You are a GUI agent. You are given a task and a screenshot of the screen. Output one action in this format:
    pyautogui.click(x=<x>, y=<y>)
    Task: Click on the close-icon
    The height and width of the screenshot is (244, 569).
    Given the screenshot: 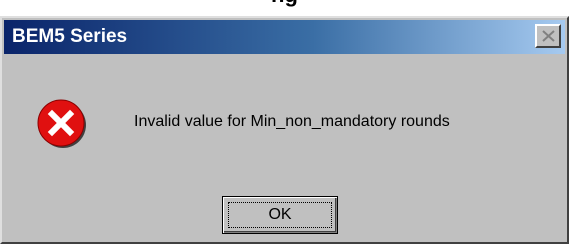 What is the action you would take?
    pyautogui.click(x=548, y=36)
    